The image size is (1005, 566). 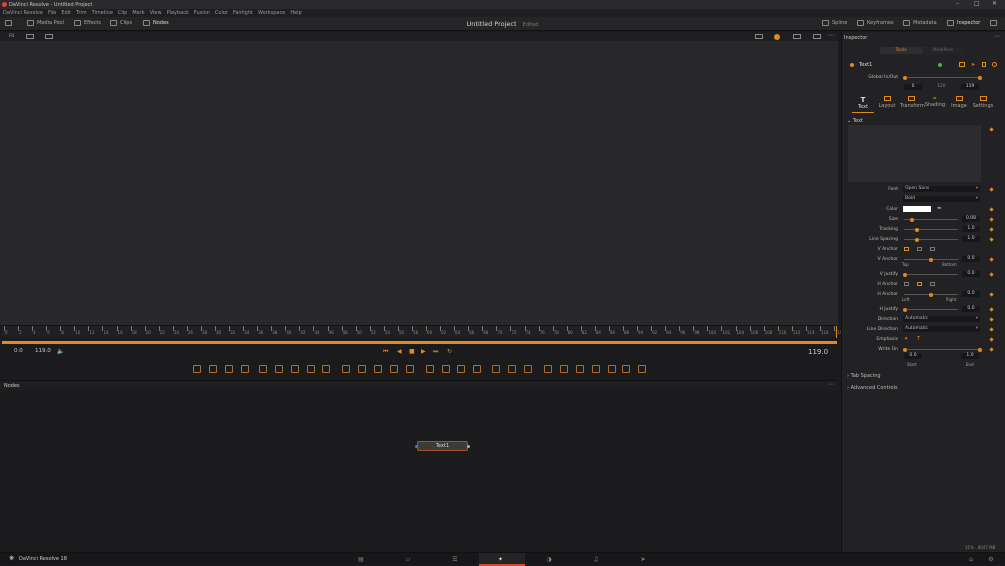 I want to click on anchor-left-icon, so click(x=906, y=284).